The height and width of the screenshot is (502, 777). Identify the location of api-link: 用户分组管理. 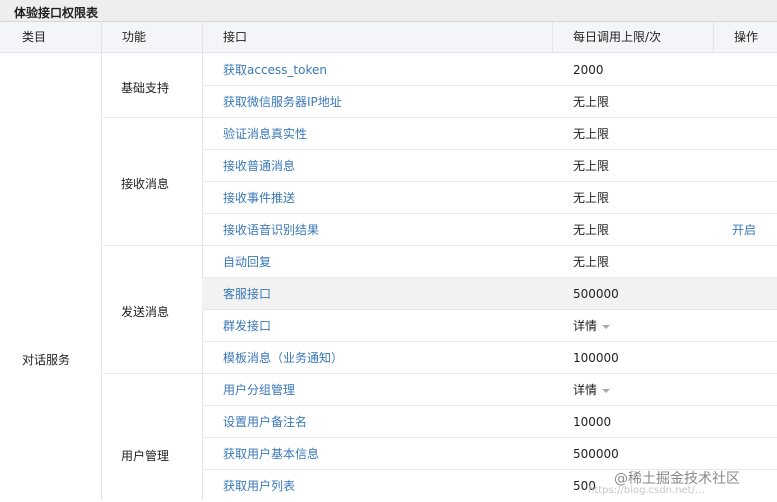
(259, 390).